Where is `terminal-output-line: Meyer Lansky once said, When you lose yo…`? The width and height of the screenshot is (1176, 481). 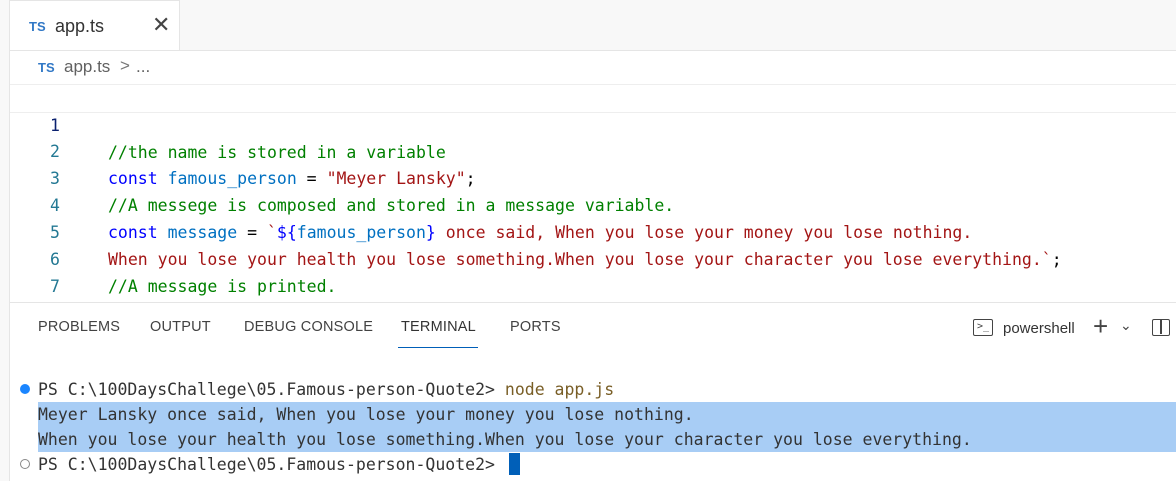
terminal-output-line: Meyer Lansky once said, When you lose yo… is located at coordinates (366, 414).